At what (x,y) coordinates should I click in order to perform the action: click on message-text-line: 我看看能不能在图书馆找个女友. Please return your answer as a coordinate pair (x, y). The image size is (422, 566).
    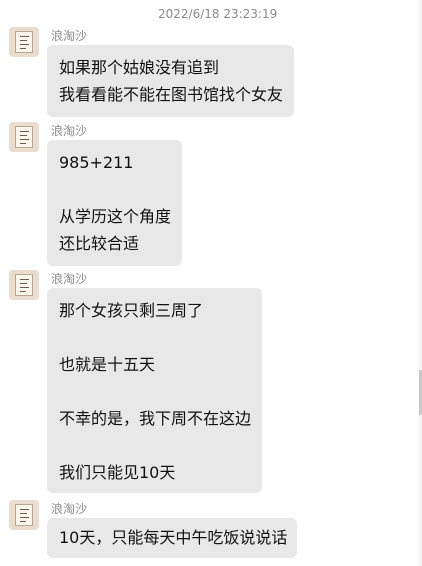
    Looking at the image, I should click on (171, 94).